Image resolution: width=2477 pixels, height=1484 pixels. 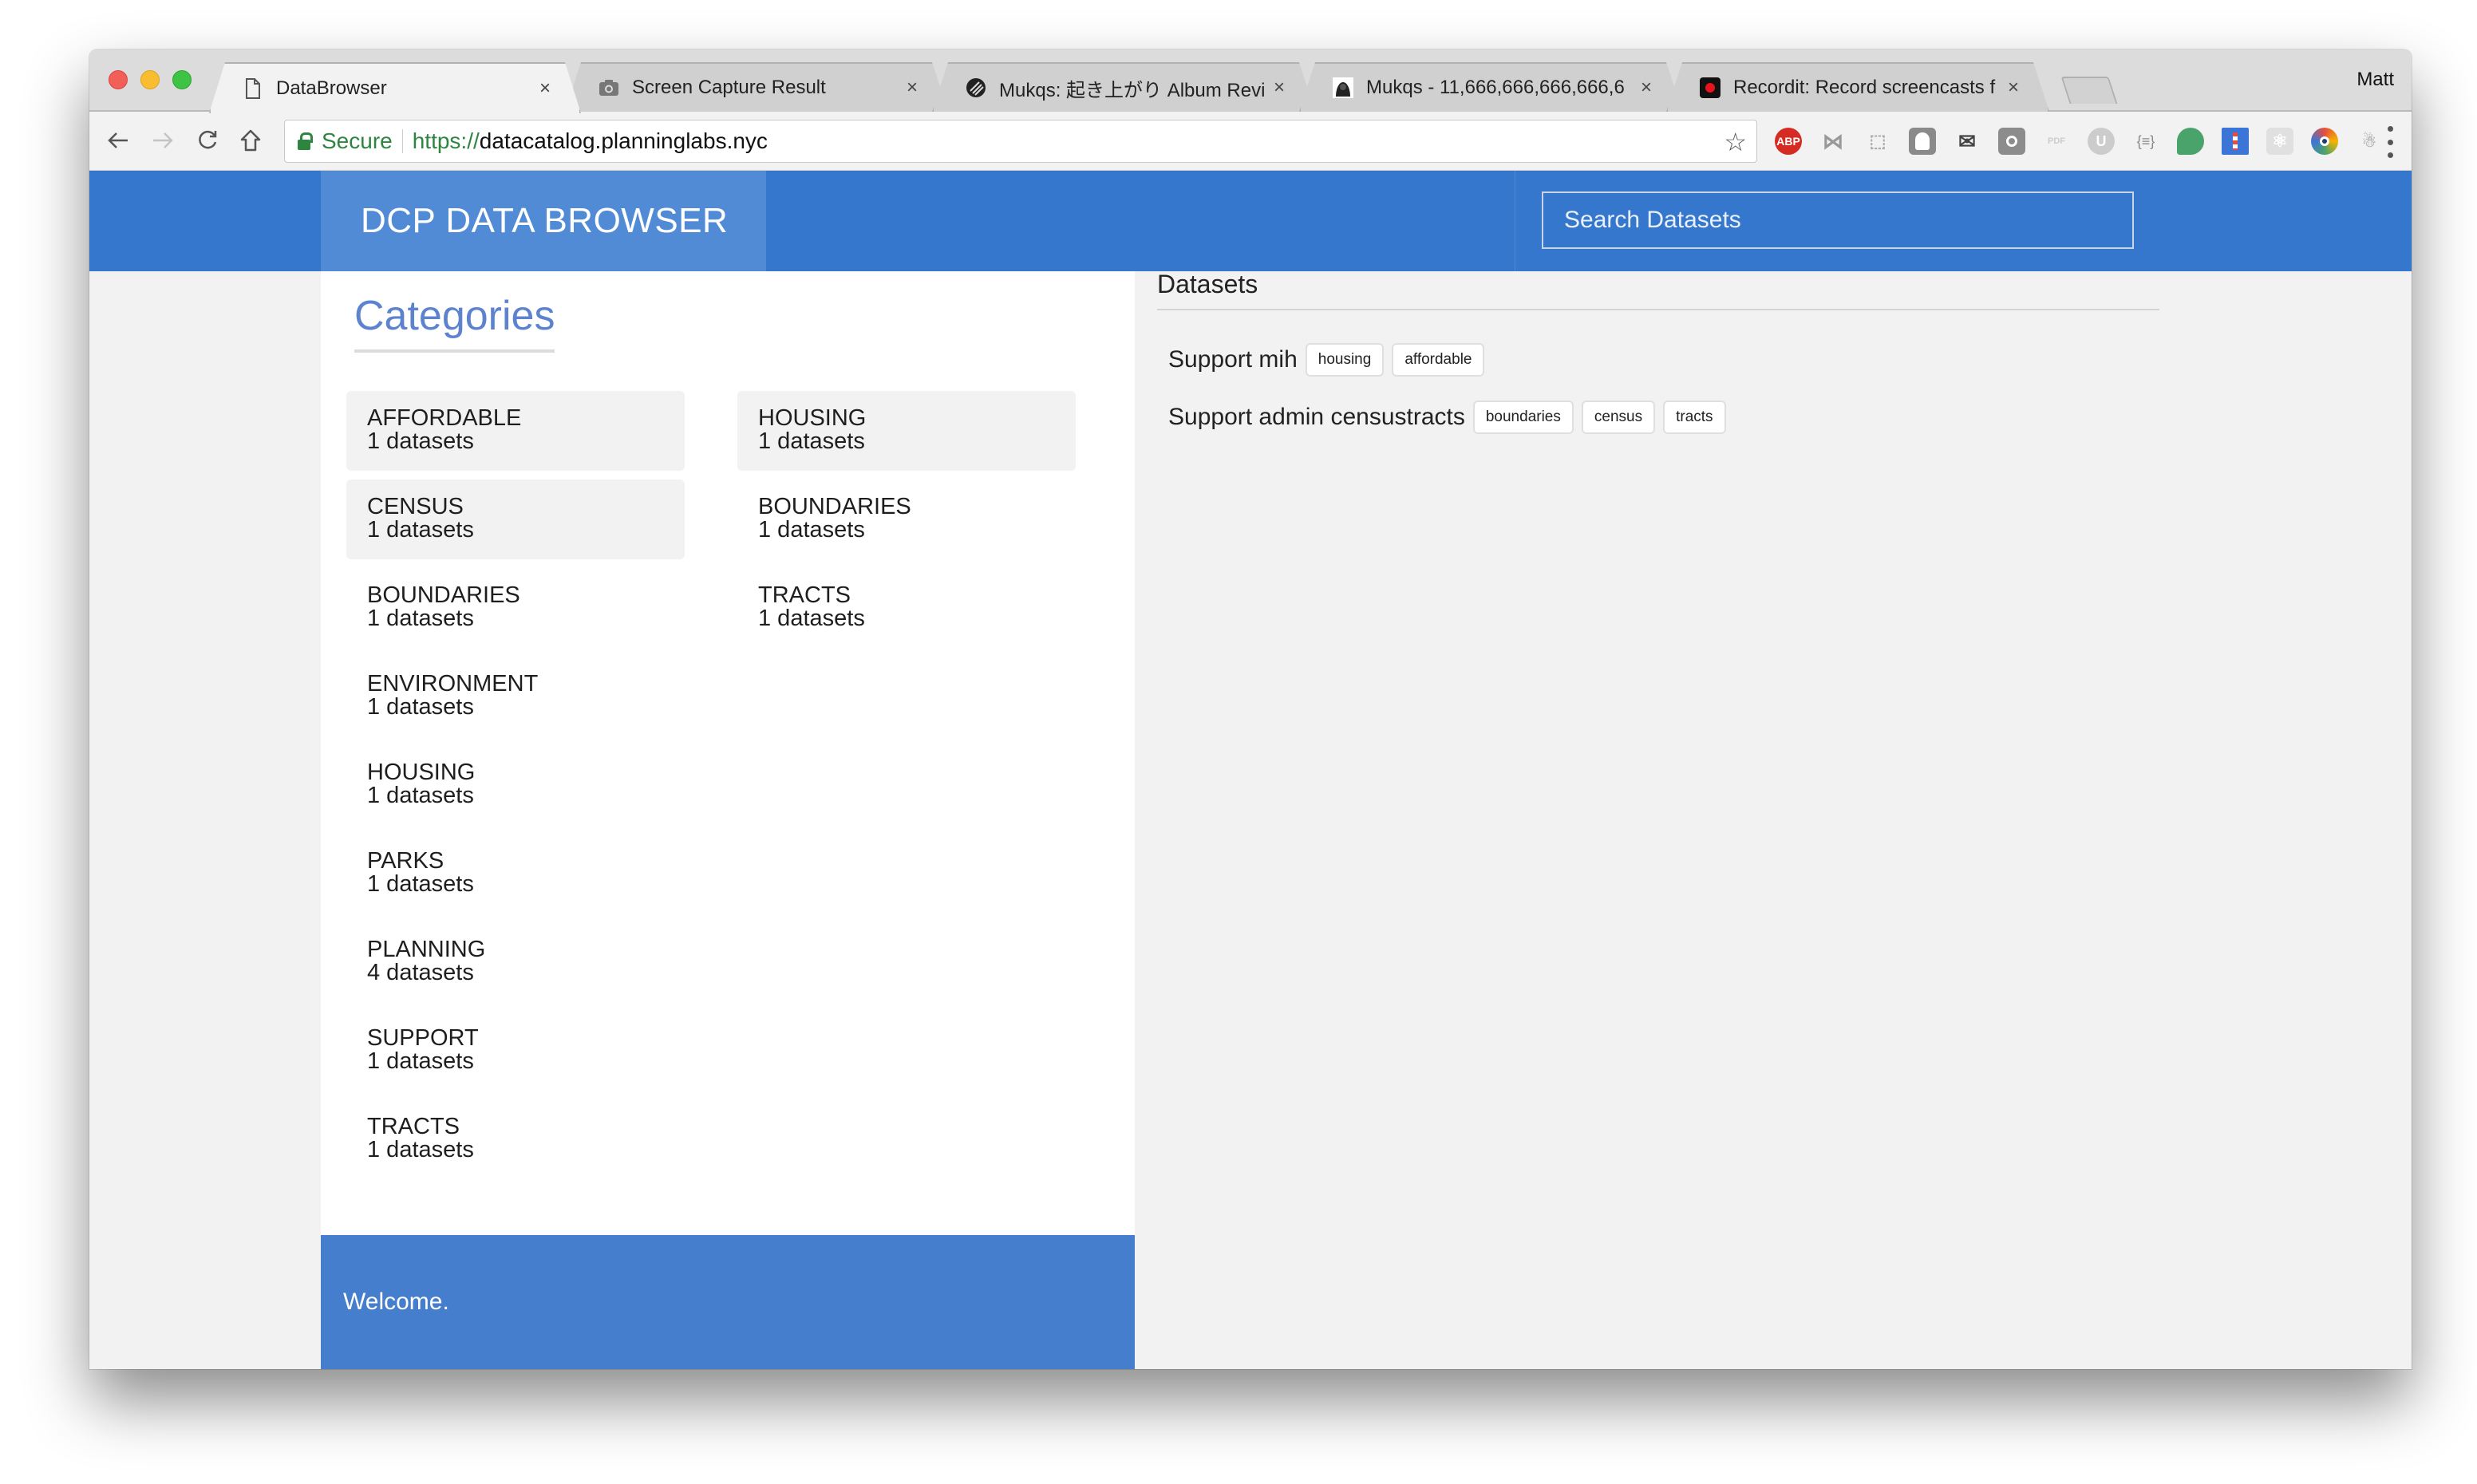 What do you see at coordinates (414, 1126) in the screenshot?
I see `category-name: TRACTS` at bounding box center [414, 1126].